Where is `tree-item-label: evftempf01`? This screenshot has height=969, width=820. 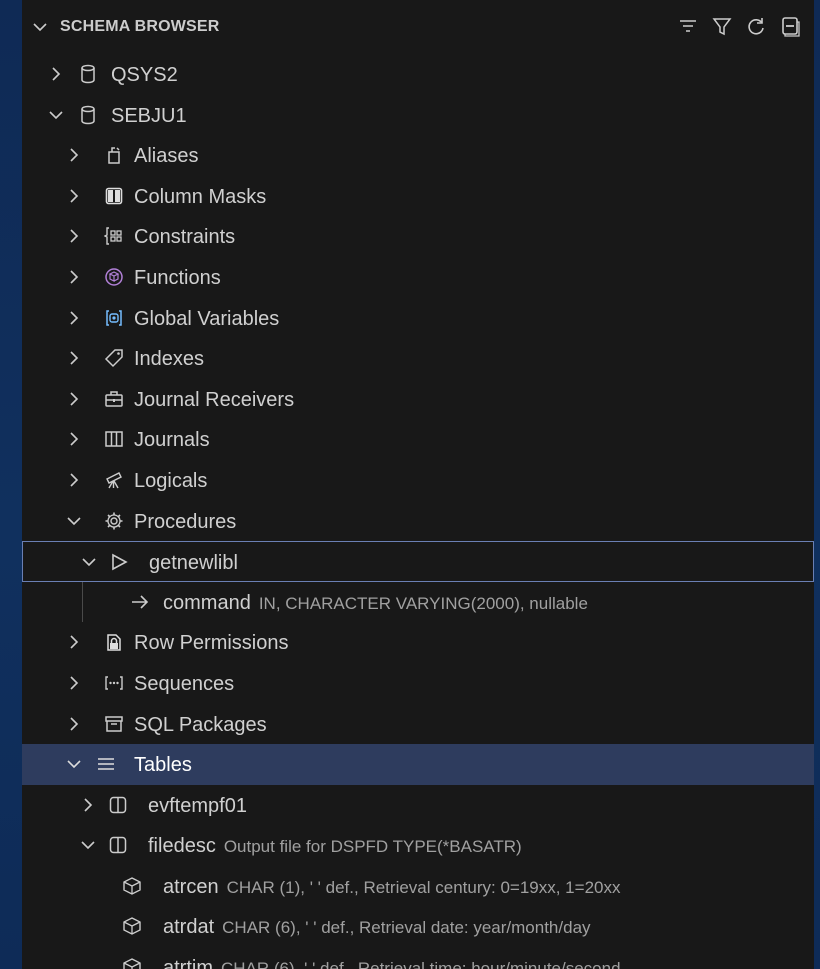 tree-item-label: evftempf01 is located at coordinates (197, 805).